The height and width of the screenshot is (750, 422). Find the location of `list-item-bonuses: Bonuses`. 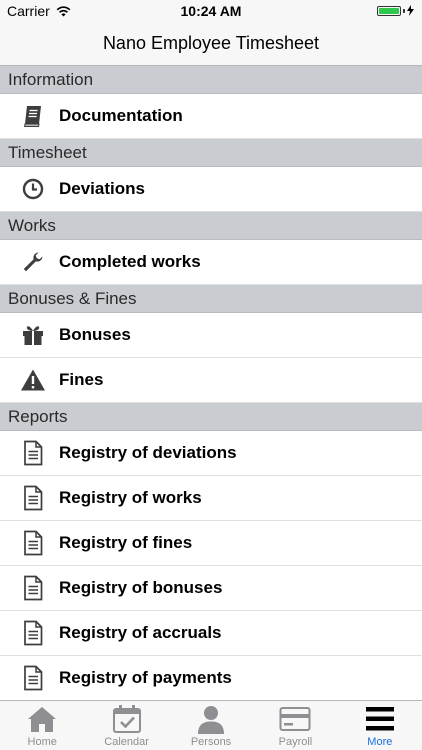

list-item-bonuses: Bonuses is located at coordinates (211, 335).